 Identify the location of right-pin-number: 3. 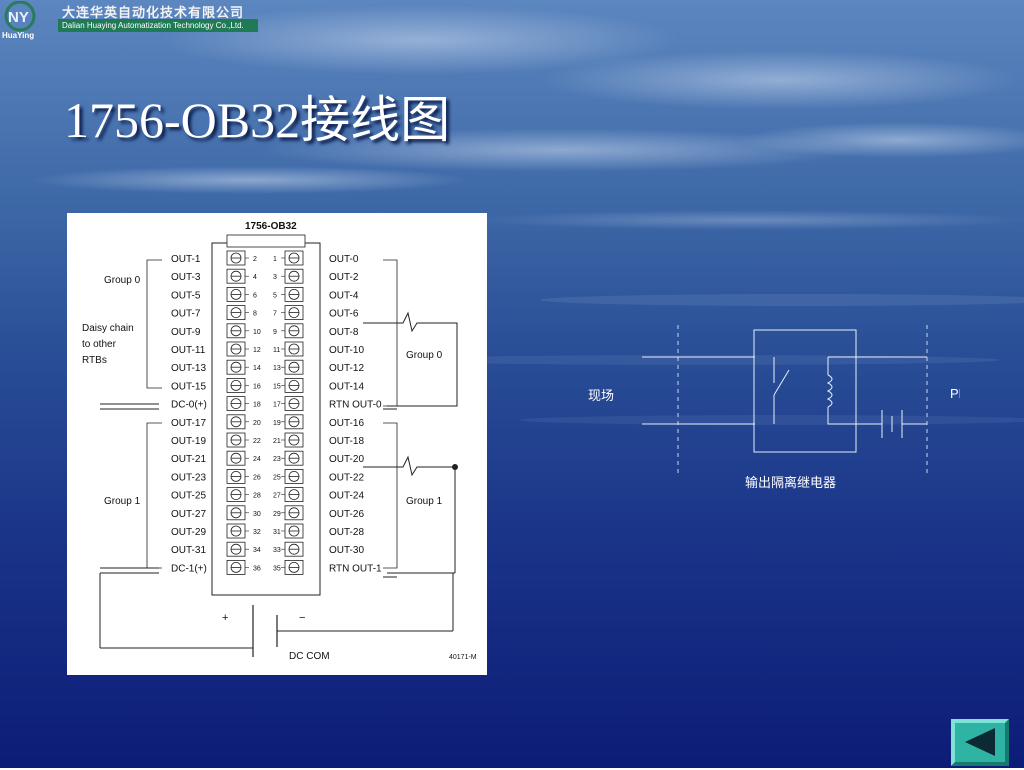
(275, 277).